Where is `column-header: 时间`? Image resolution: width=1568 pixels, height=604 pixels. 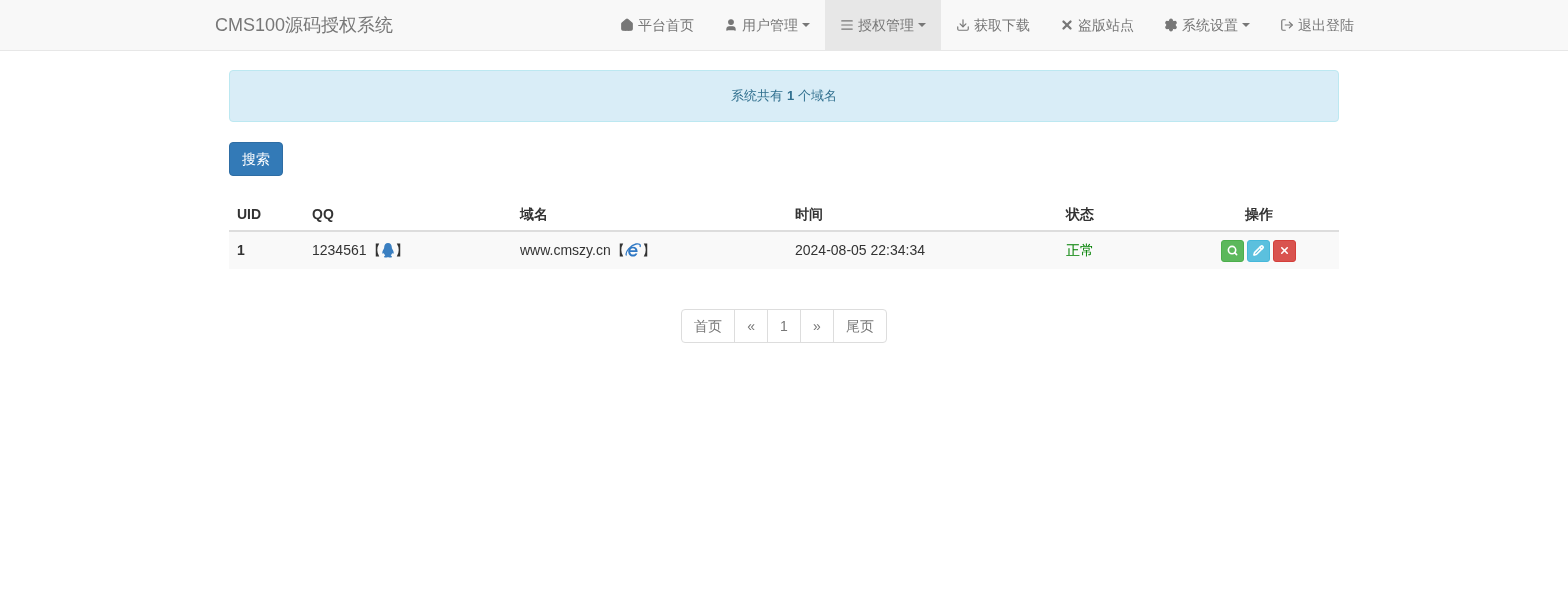
column-header: 时间 is located at coordinates (809, 214).